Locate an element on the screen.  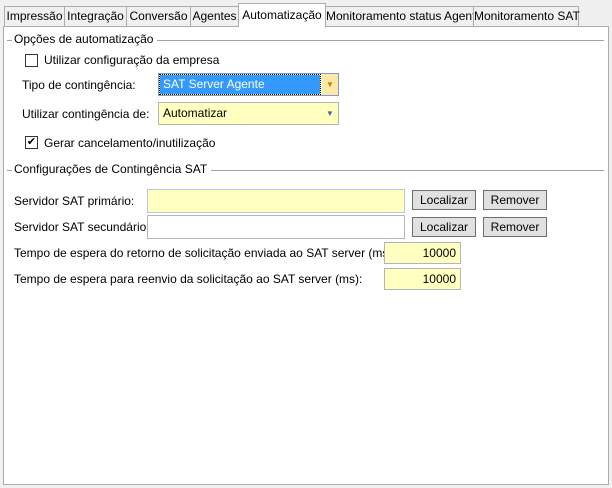
resend-timeout-input: 10000 is located at coordinates (422, 279).